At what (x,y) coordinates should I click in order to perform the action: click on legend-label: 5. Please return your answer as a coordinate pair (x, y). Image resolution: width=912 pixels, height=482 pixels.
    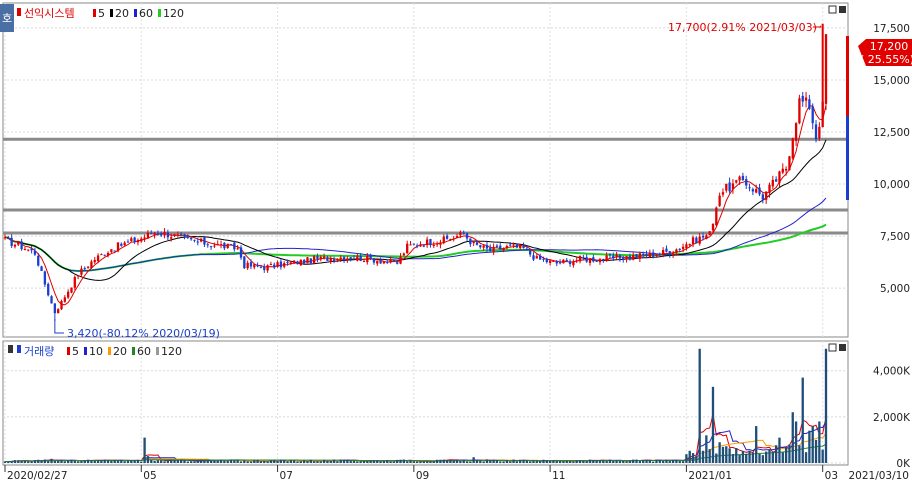
    Looking at the image, I should click on (75, 351).